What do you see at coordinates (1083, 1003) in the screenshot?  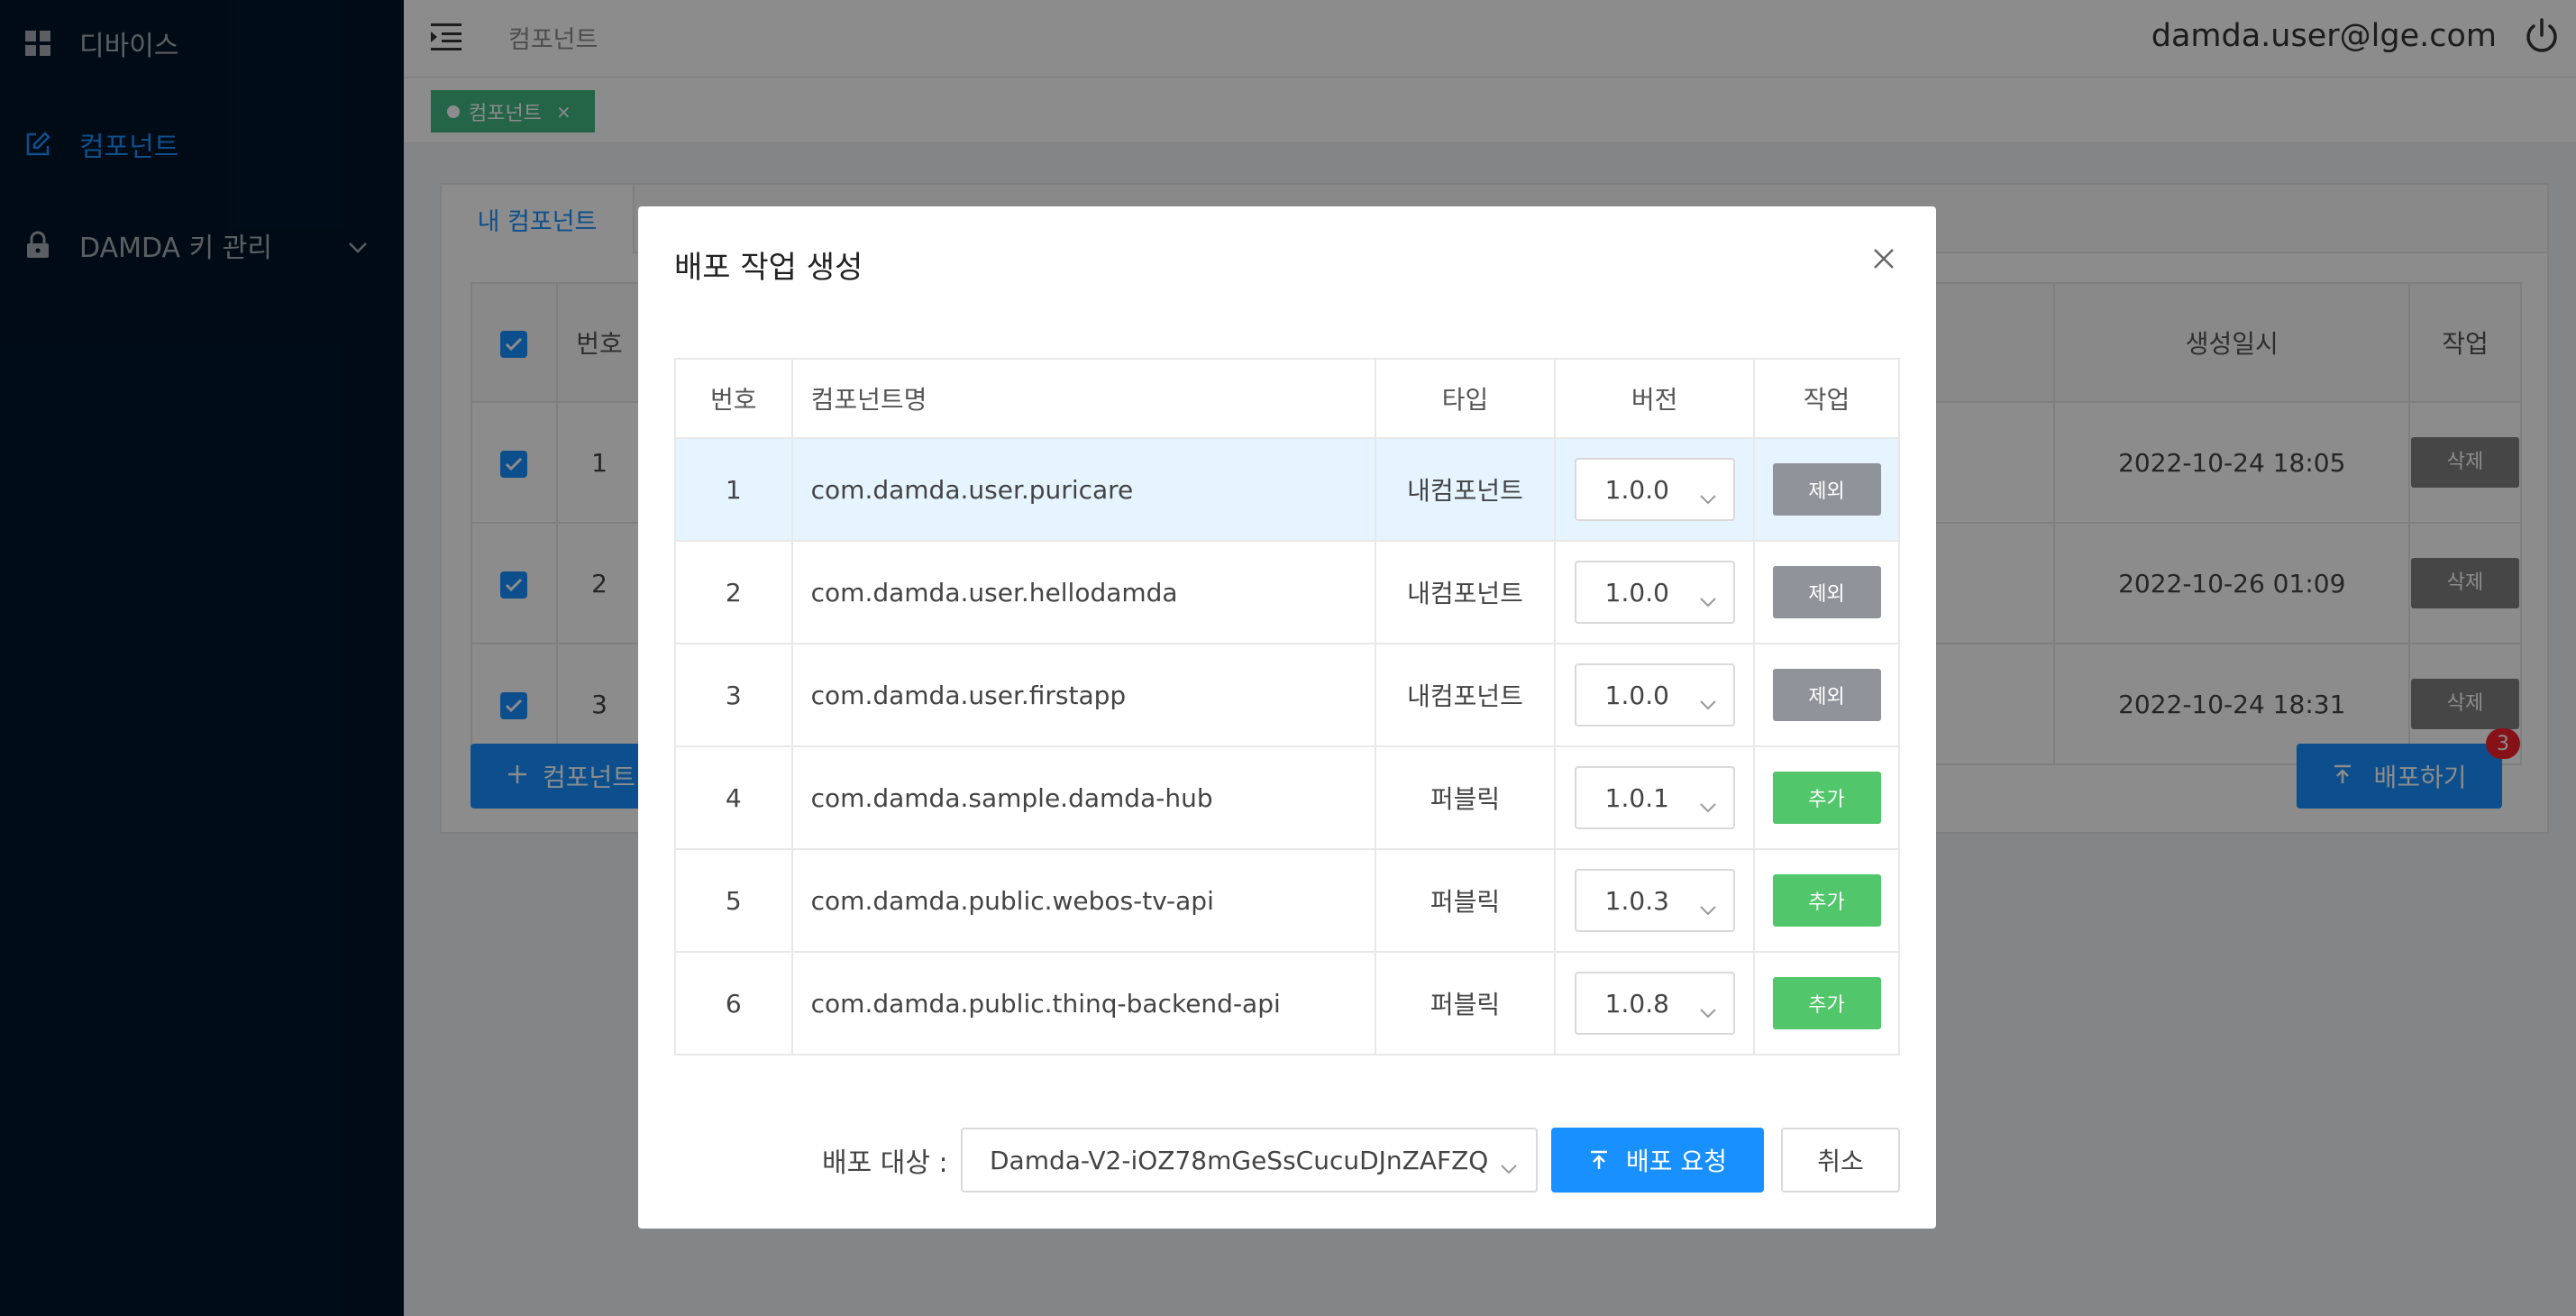 I see `row-name: com.damda.public.thinq-backend-api` at bounding box center [1083, 1003].